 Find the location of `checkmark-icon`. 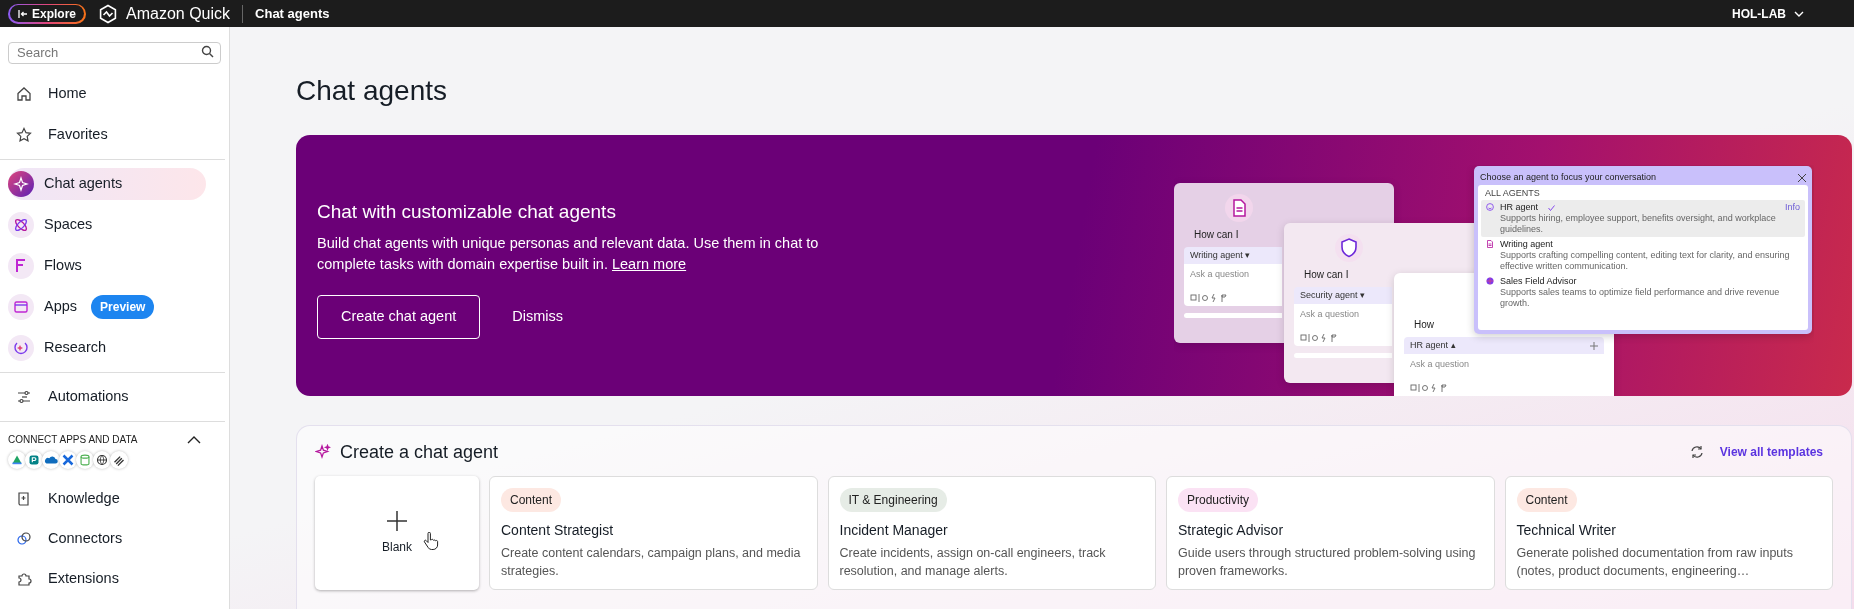

checkmark-icon is located at coordinates (1552, 207).